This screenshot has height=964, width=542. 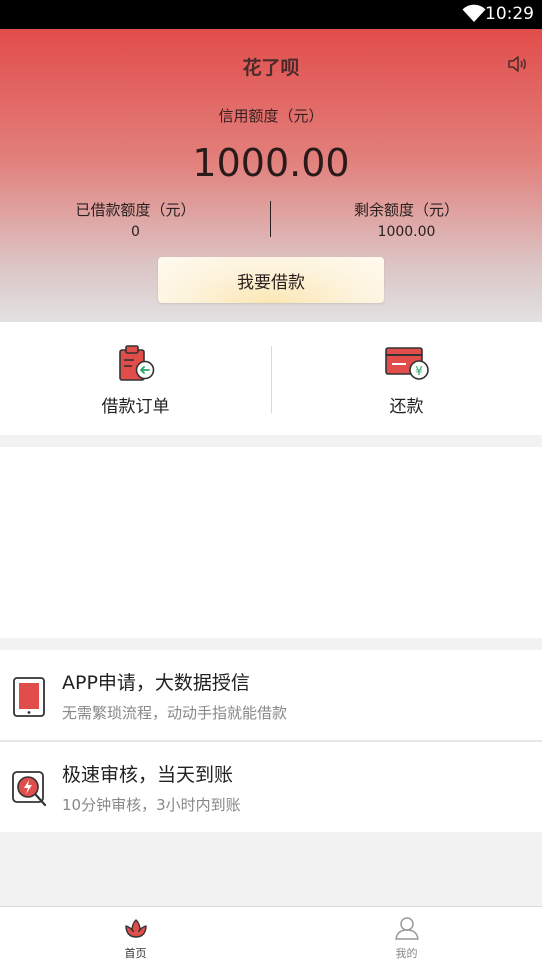 What do you see at coordinates (135, 232) in the screenshot?
I see `borrowed-value: 0` at bounding box center [135, 232].